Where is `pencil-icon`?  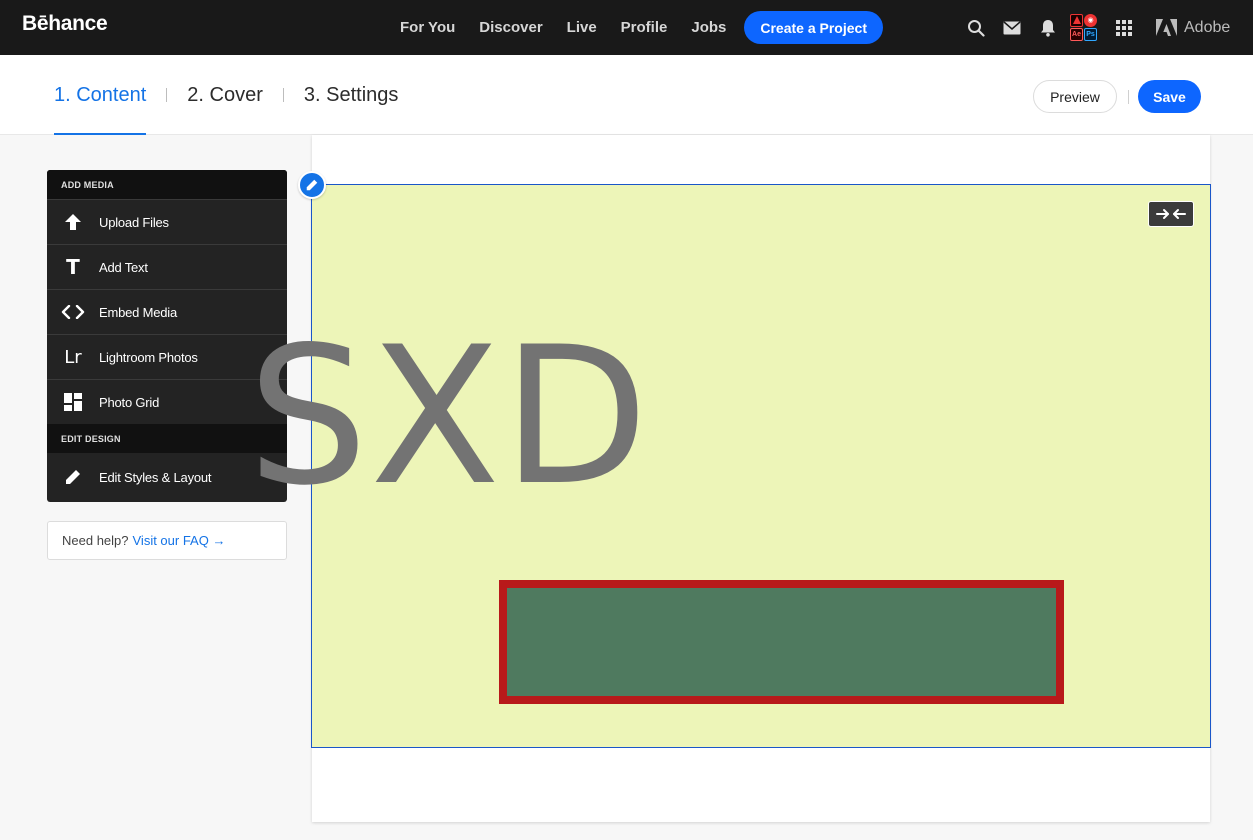 pencil-icon is located at coordinates (312, 185).